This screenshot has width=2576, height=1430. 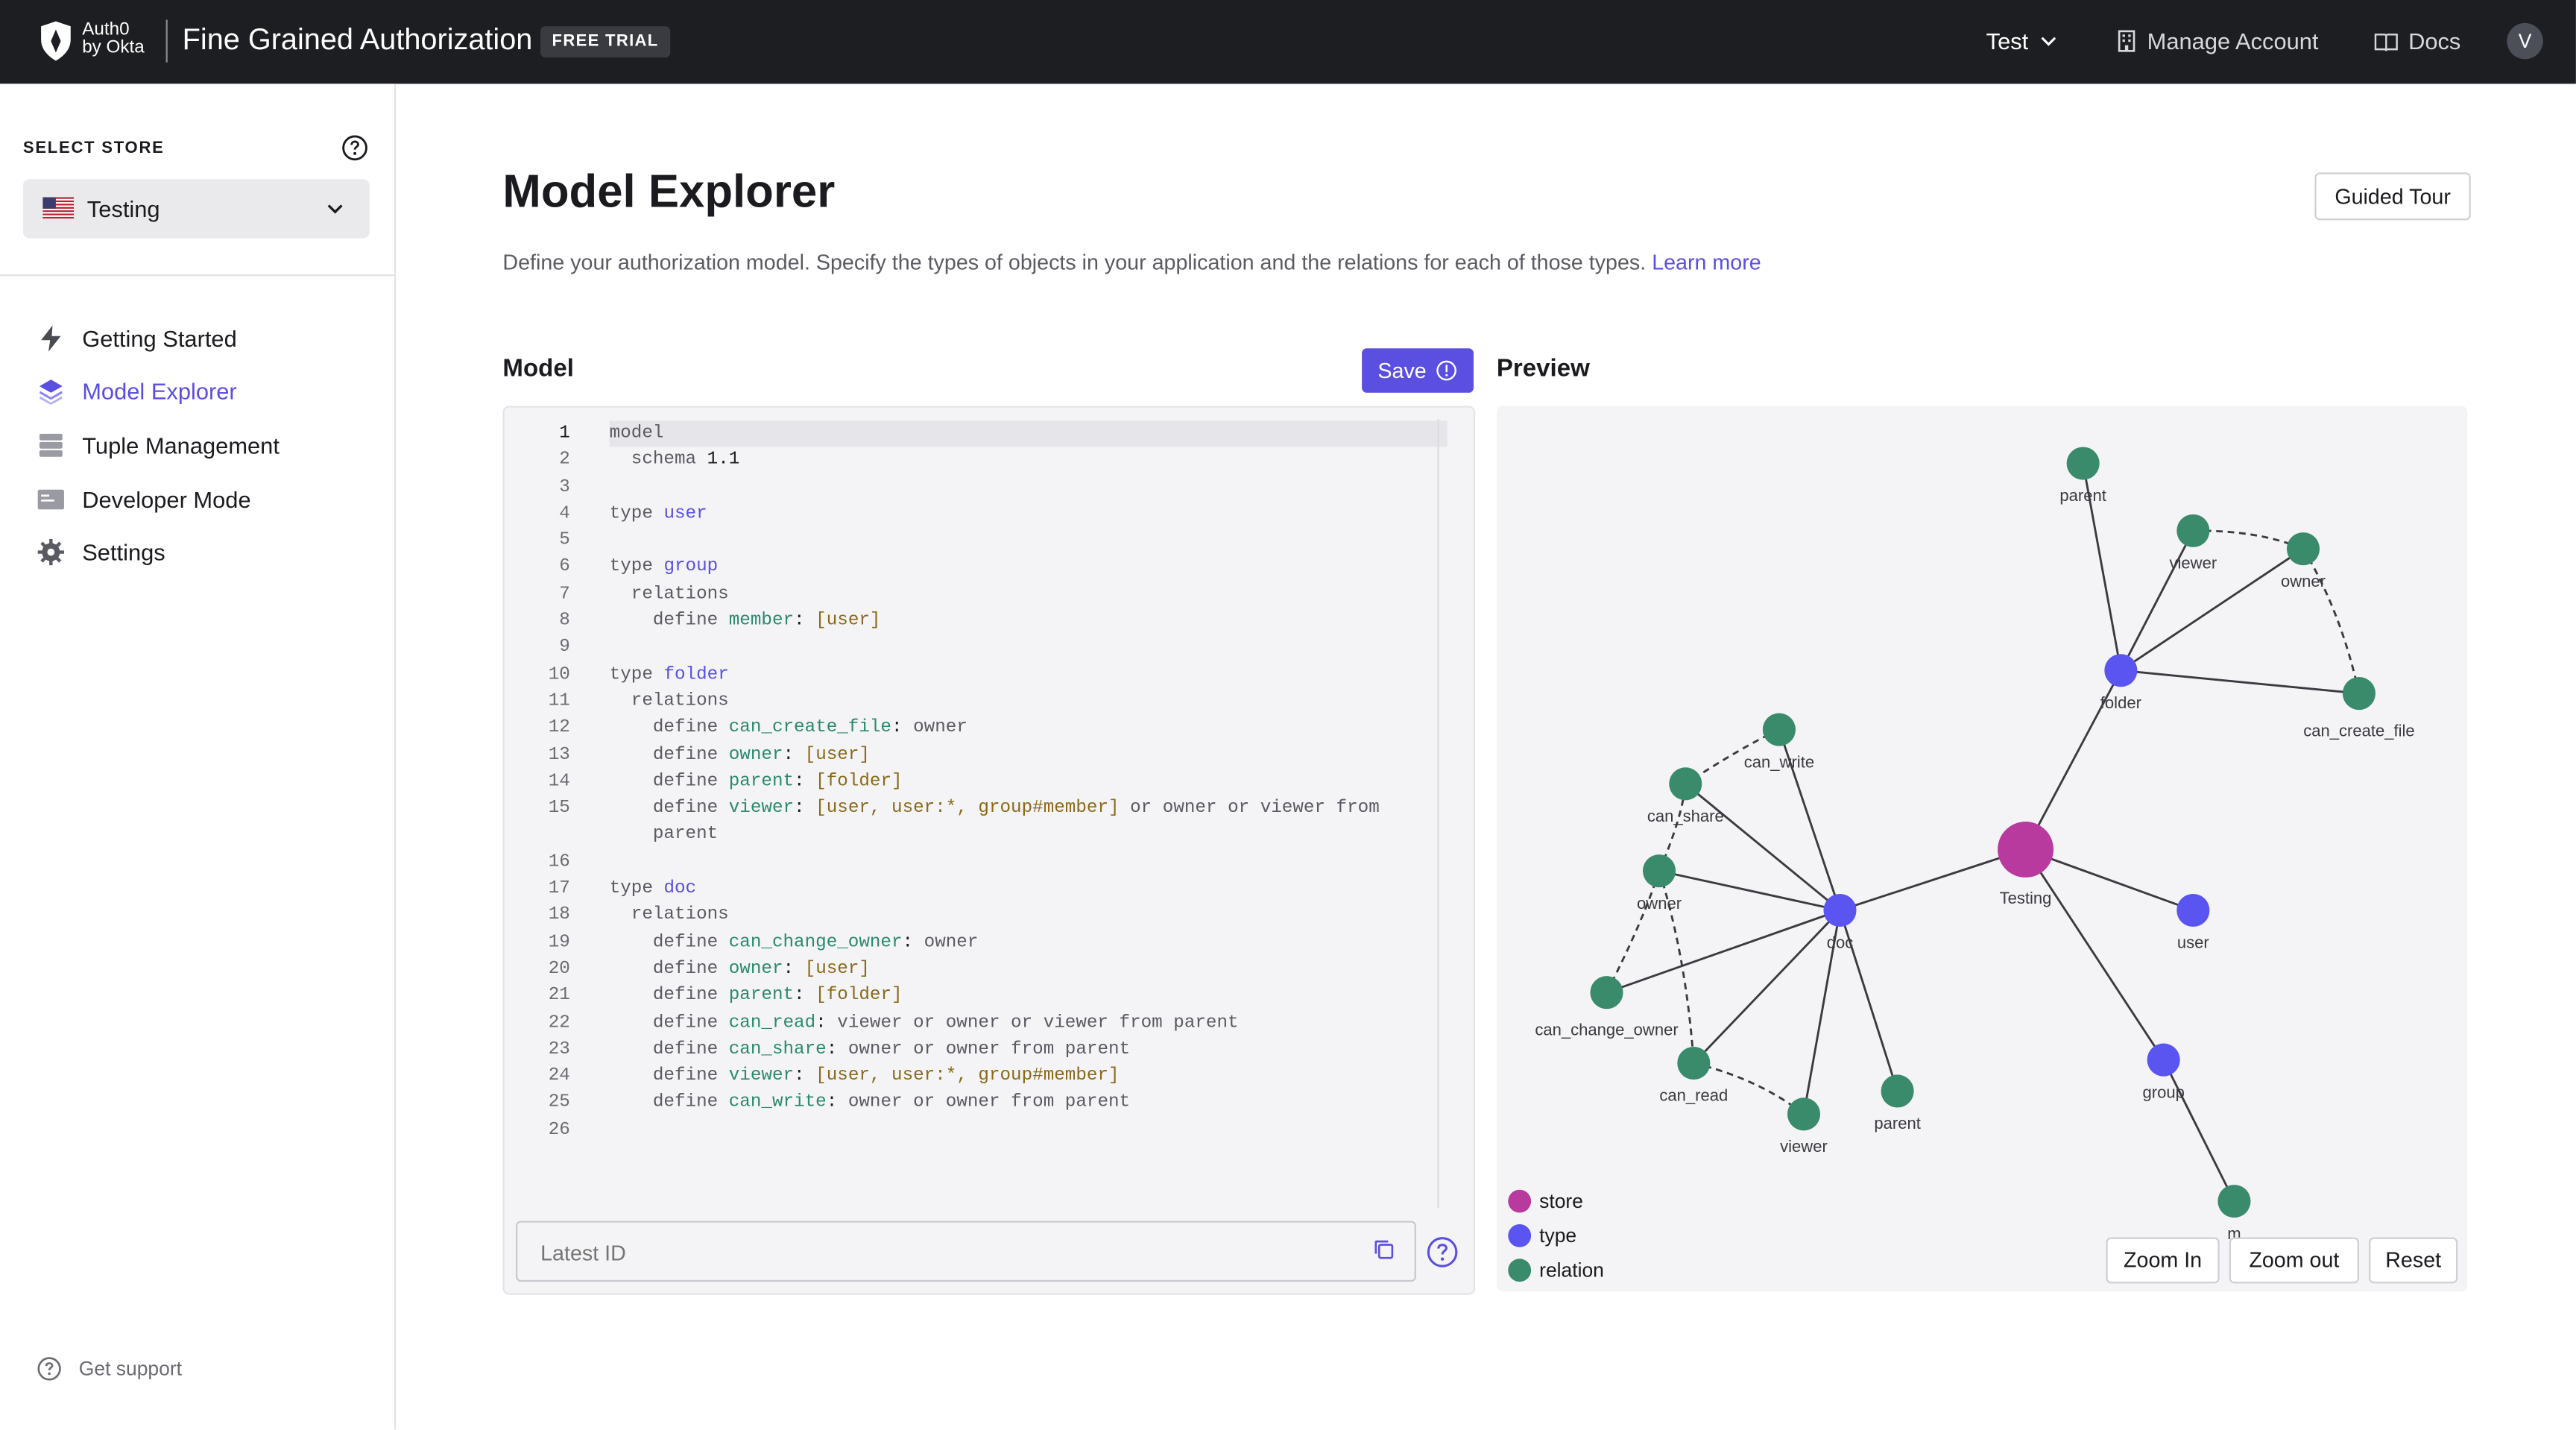 I want to click on graph-node-label: parent, so click(x=2082, y=495).